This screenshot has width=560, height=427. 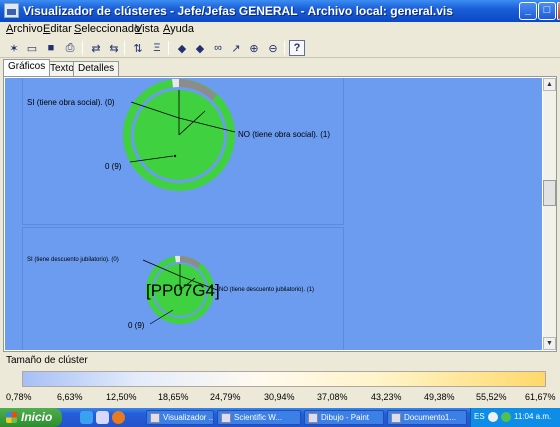 I want to click on legend-tick: 37,08%, so click(x=332, y=397).